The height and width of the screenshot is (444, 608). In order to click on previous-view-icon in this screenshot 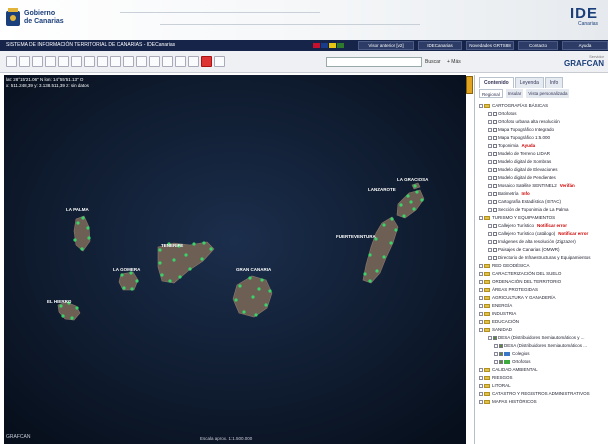, I will do `click(63, 61)`.